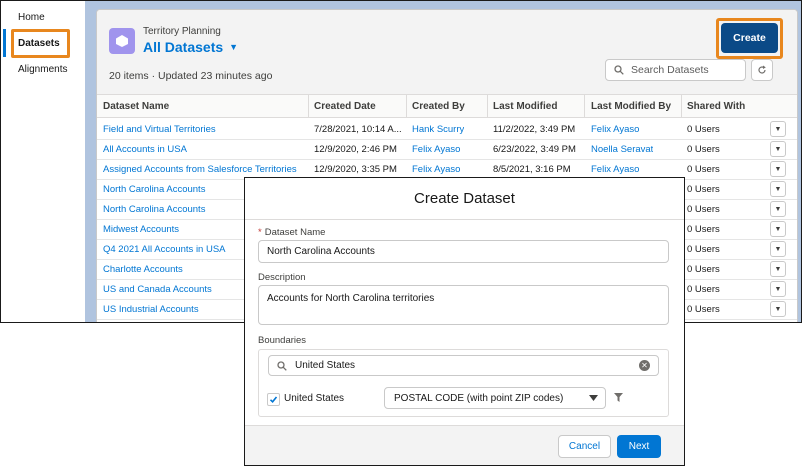  I want to click on column-header: Last Modified, so click(525, 106).